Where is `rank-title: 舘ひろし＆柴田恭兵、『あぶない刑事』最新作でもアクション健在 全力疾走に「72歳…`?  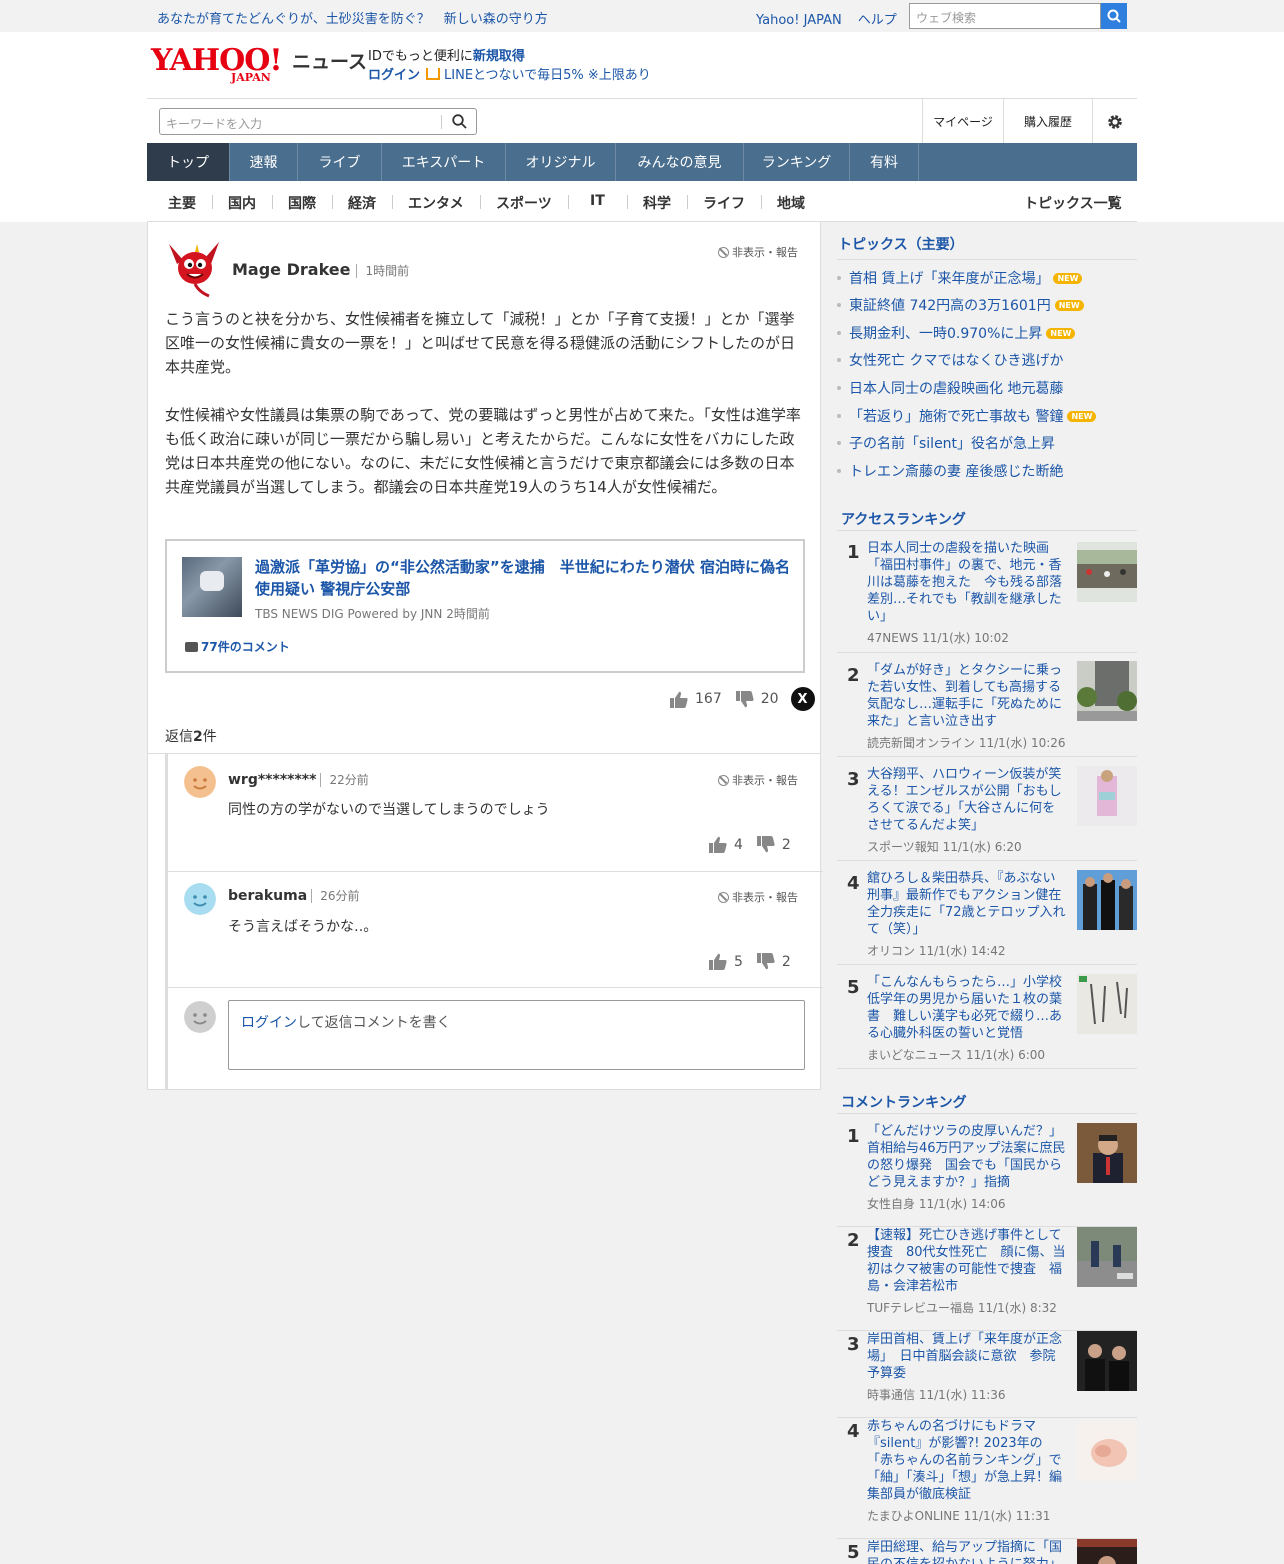
rank-title: 舘ひろし＆柴田恭兵、『あぶない刑事』最新作でもアクション健在 全力疾走に「72歳… is located at coordinates (970, 904).